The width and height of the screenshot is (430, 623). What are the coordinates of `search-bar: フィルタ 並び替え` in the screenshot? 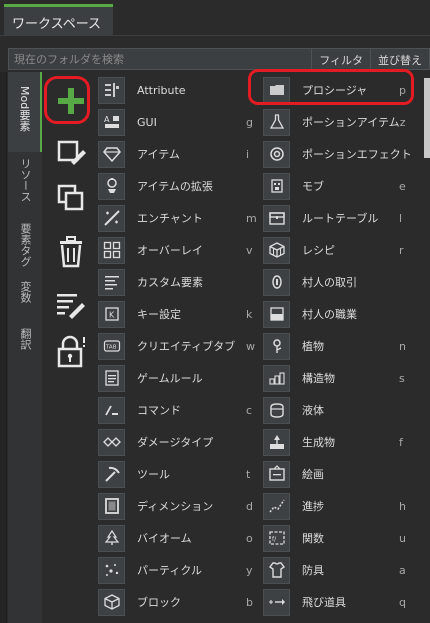 It's located at (219, 59).